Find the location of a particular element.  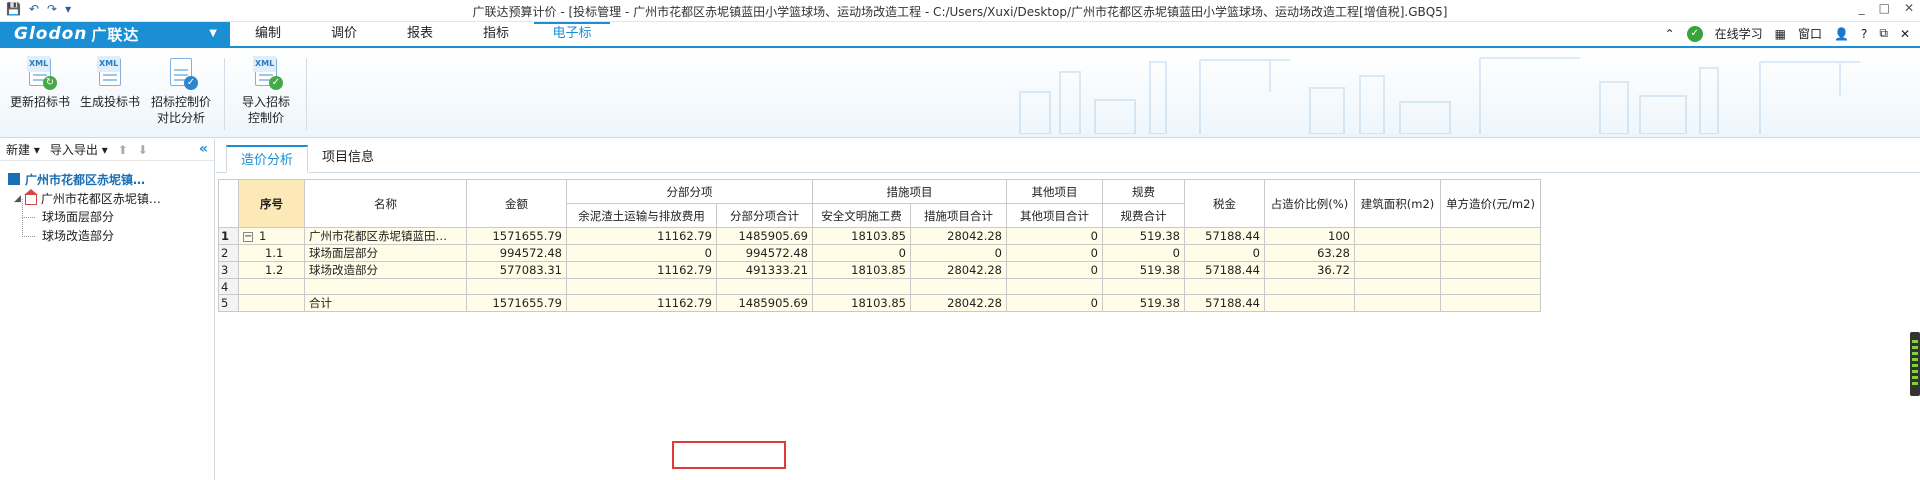

tab-cost-analysis: 造价分析 is located at coordinates (267, 159).